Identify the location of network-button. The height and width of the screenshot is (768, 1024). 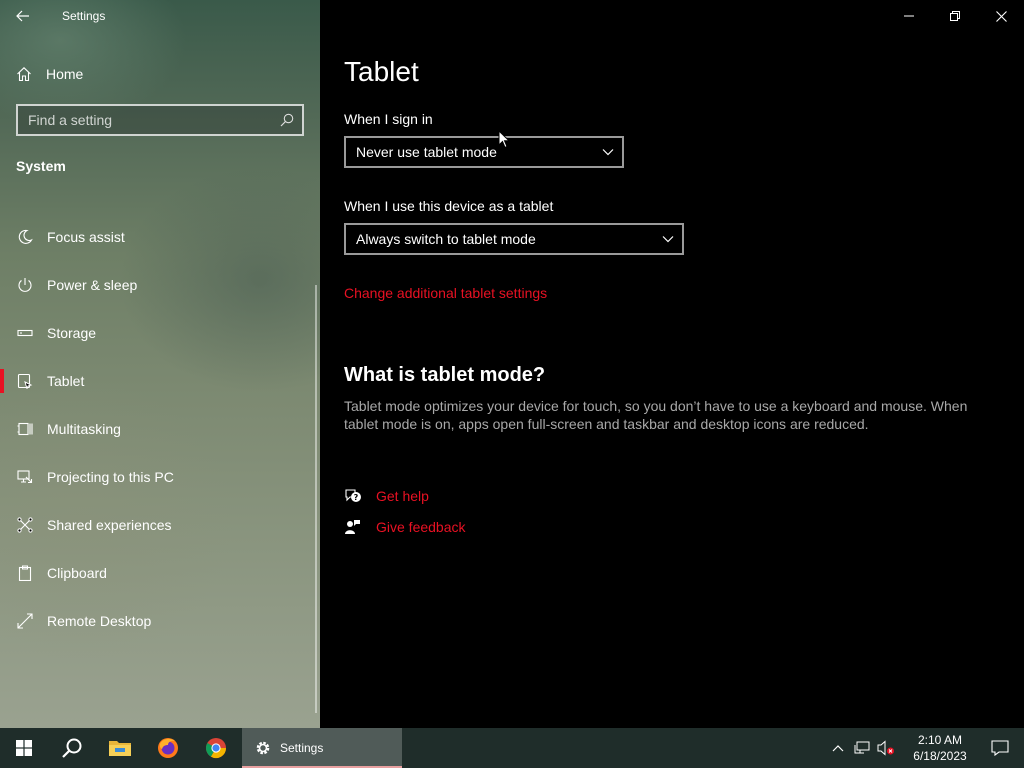
(862, 748).